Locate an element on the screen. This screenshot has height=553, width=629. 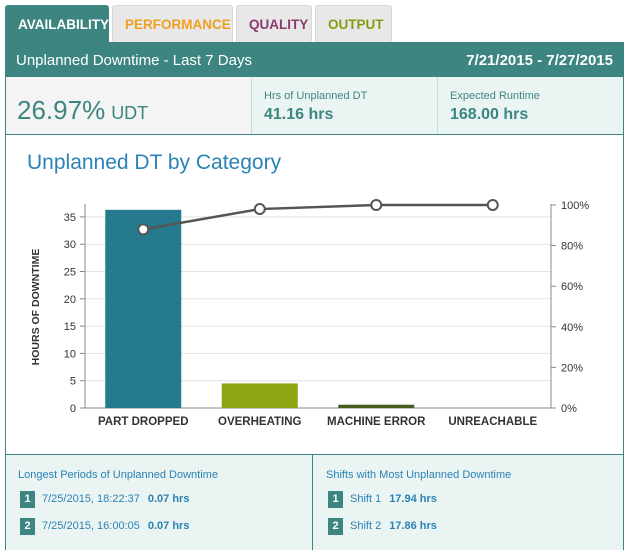
y-tick-label: 0 is located at coordinates (73, 409).